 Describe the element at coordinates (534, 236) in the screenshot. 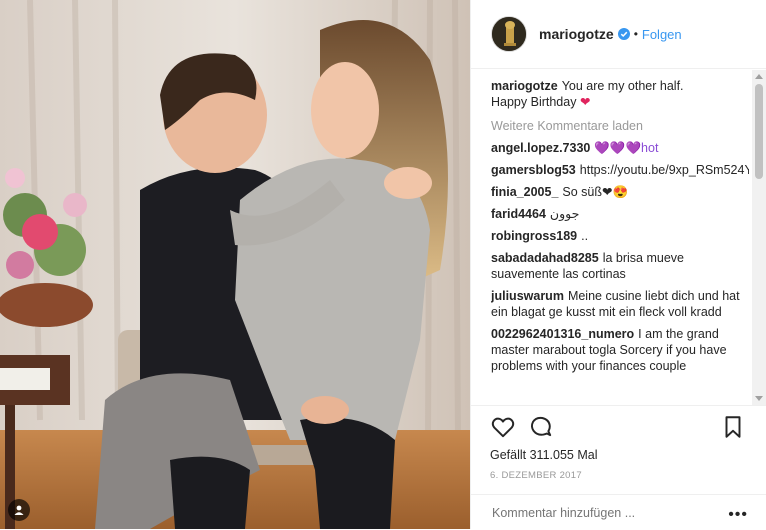

I see `comment-username: robingross189` at that location.